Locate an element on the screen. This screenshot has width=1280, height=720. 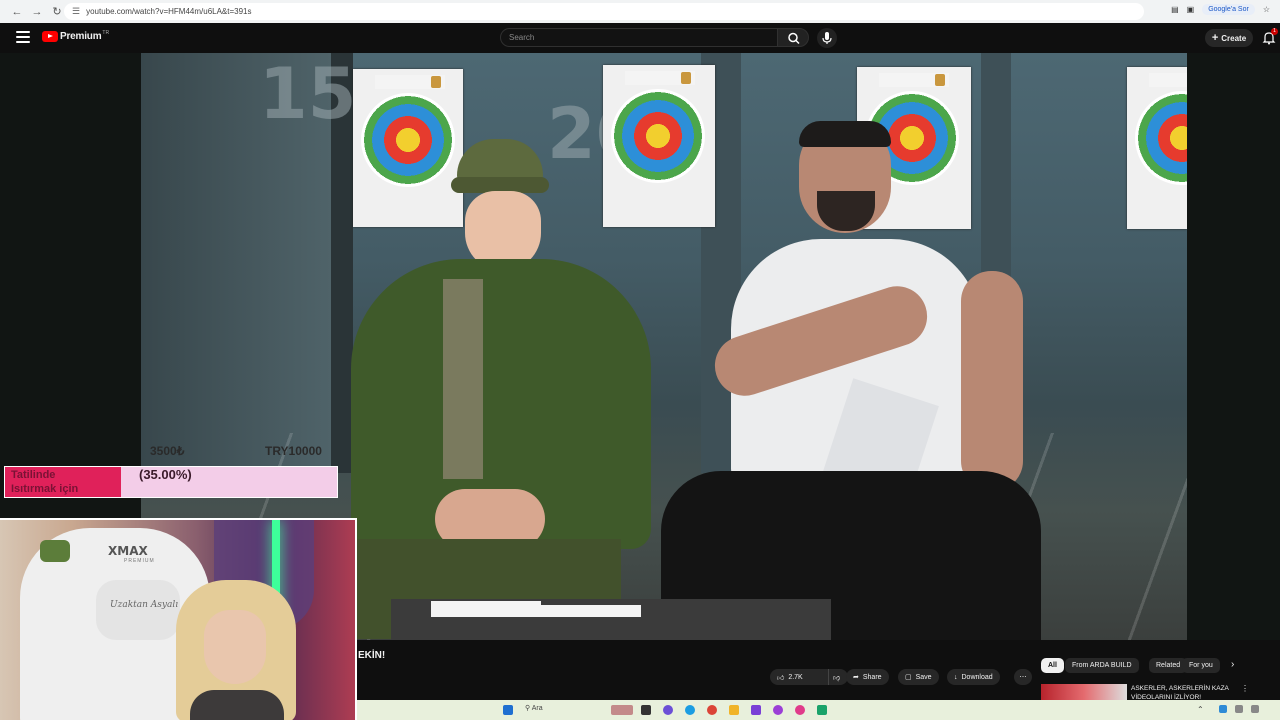
file-explorer-icon is located at coordinates (734, 710).